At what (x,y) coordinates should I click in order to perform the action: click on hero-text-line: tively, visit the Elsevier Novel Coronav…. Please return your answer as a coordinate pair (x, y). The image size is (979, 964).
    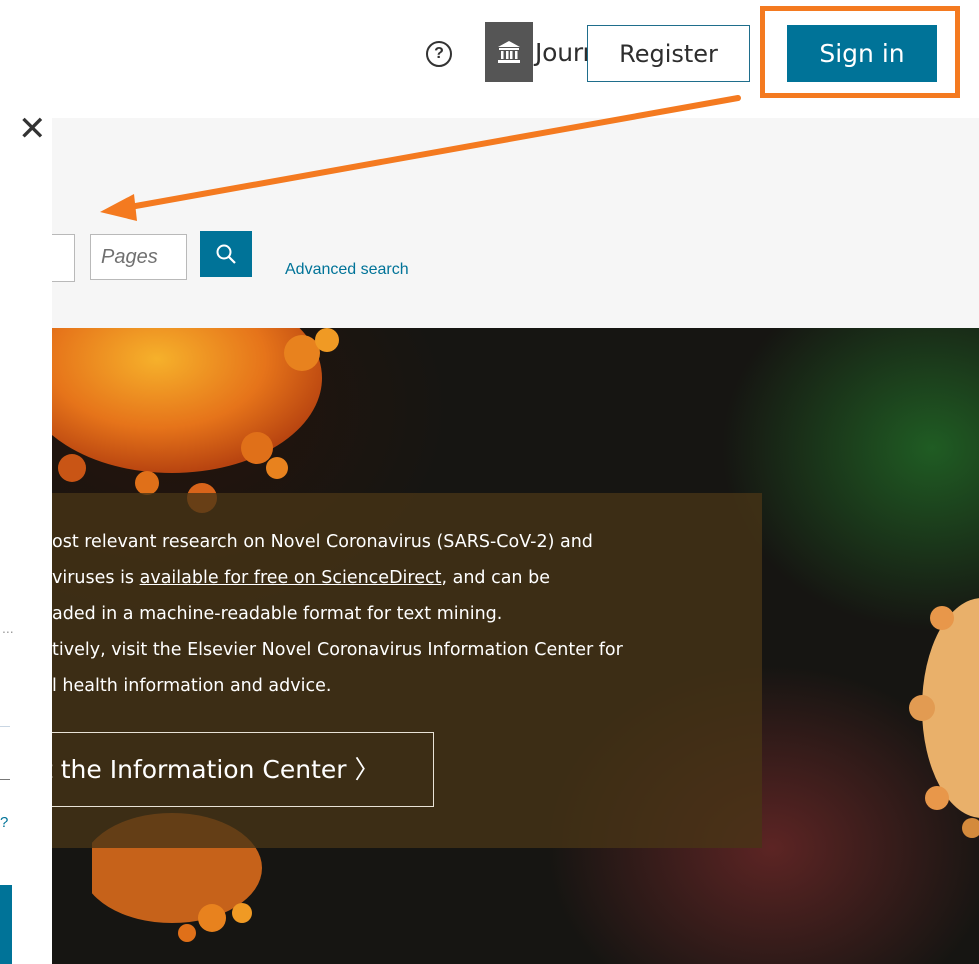
    Looking at the image, I should click on (337, 650).